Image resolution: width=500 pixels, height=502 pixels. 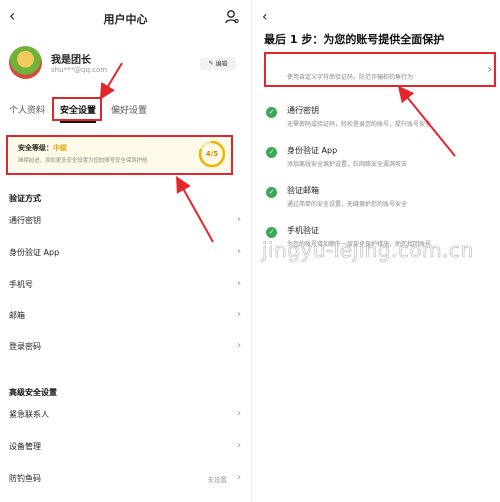 What do you see at coordinates (195, 209) in the screenshot?
I see `arrow-to-security` at bounding box center [195, 209].